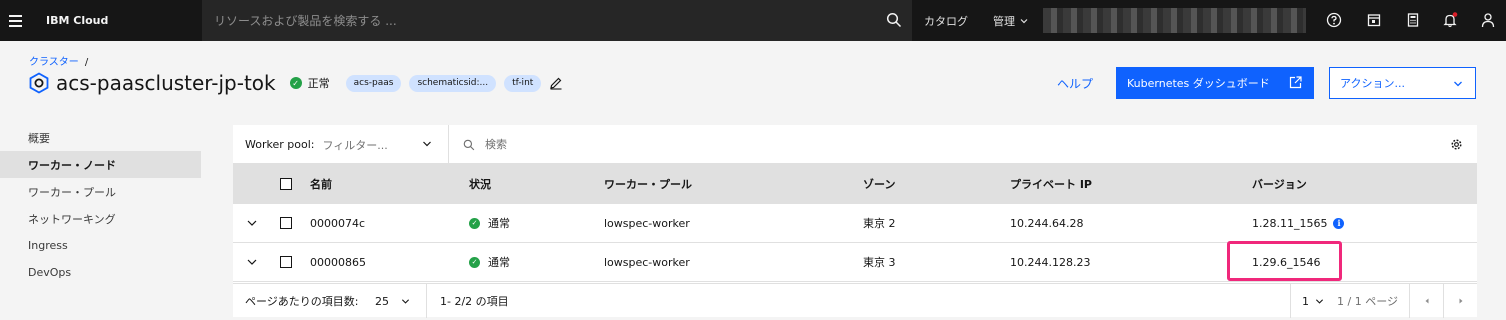  I want to click on calendar-icon, so click(1374, 20).